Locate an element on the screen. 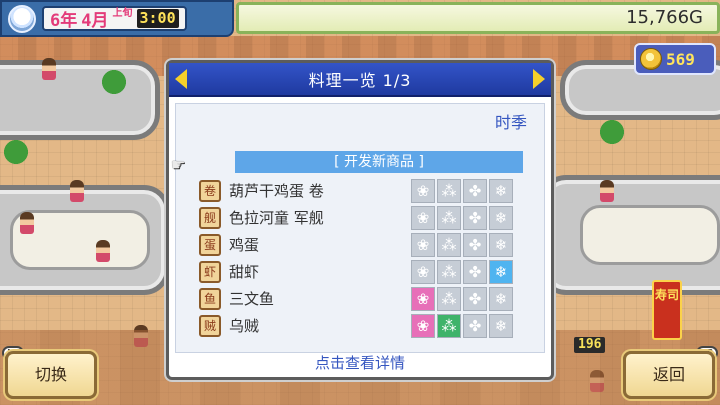  dish-name: 甜虾 is located at coordinates (244, 272).